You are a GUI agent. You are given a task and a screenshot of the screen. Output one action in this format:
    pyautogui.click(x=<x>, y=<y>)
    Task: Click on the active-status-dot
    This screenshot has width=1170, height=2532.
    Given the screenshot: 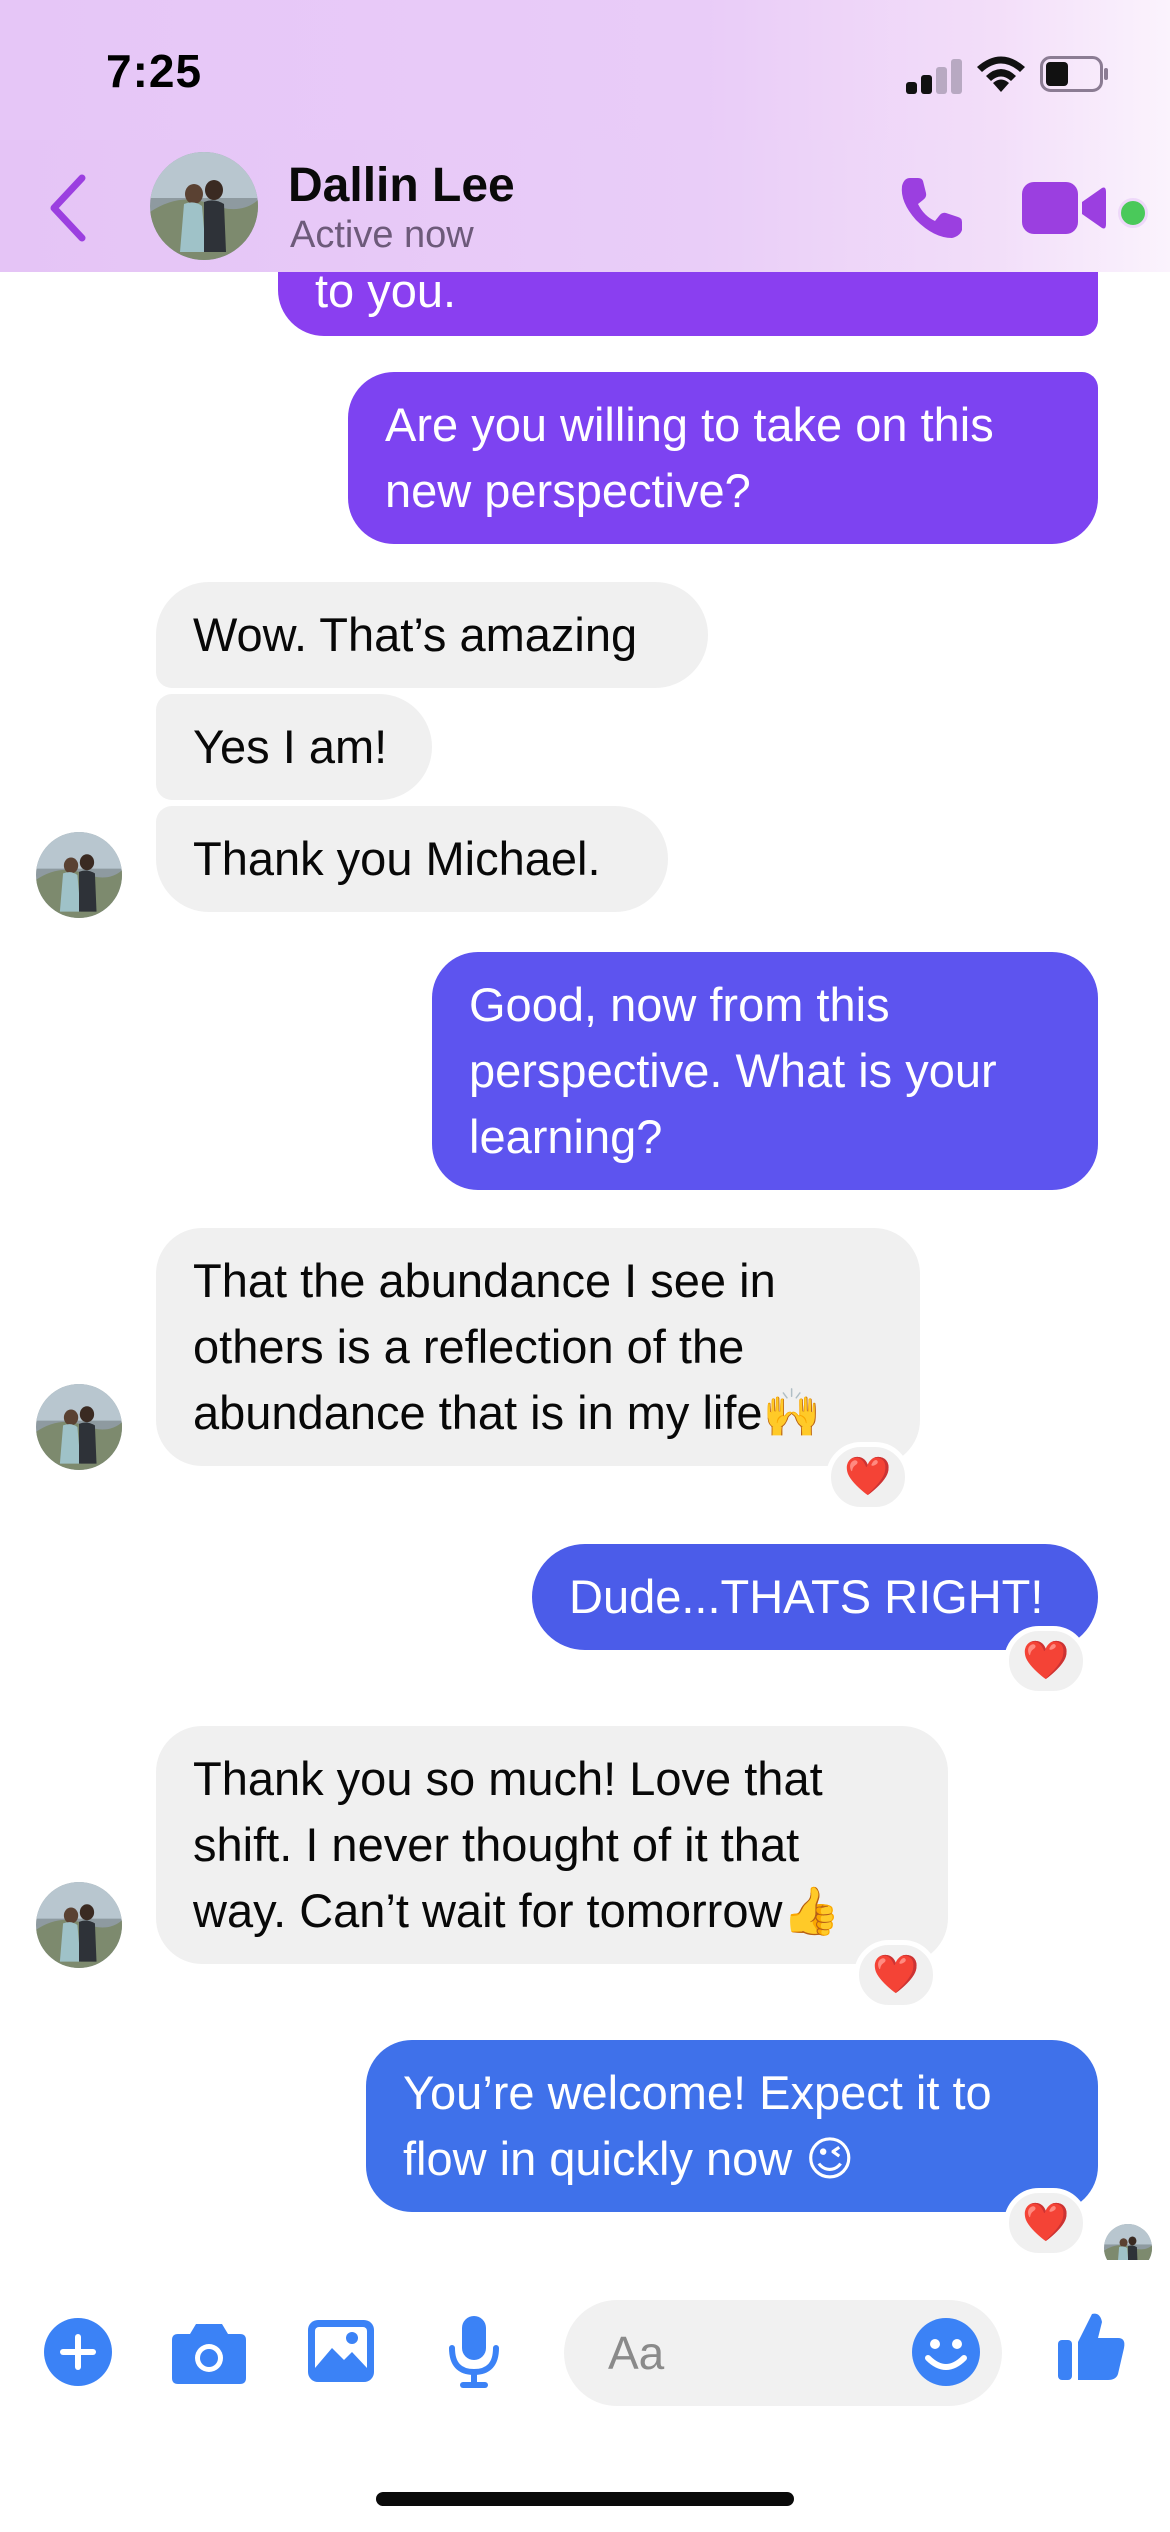 What is the action you would take?
    pyautogui.click(x=1133, y=213)
    